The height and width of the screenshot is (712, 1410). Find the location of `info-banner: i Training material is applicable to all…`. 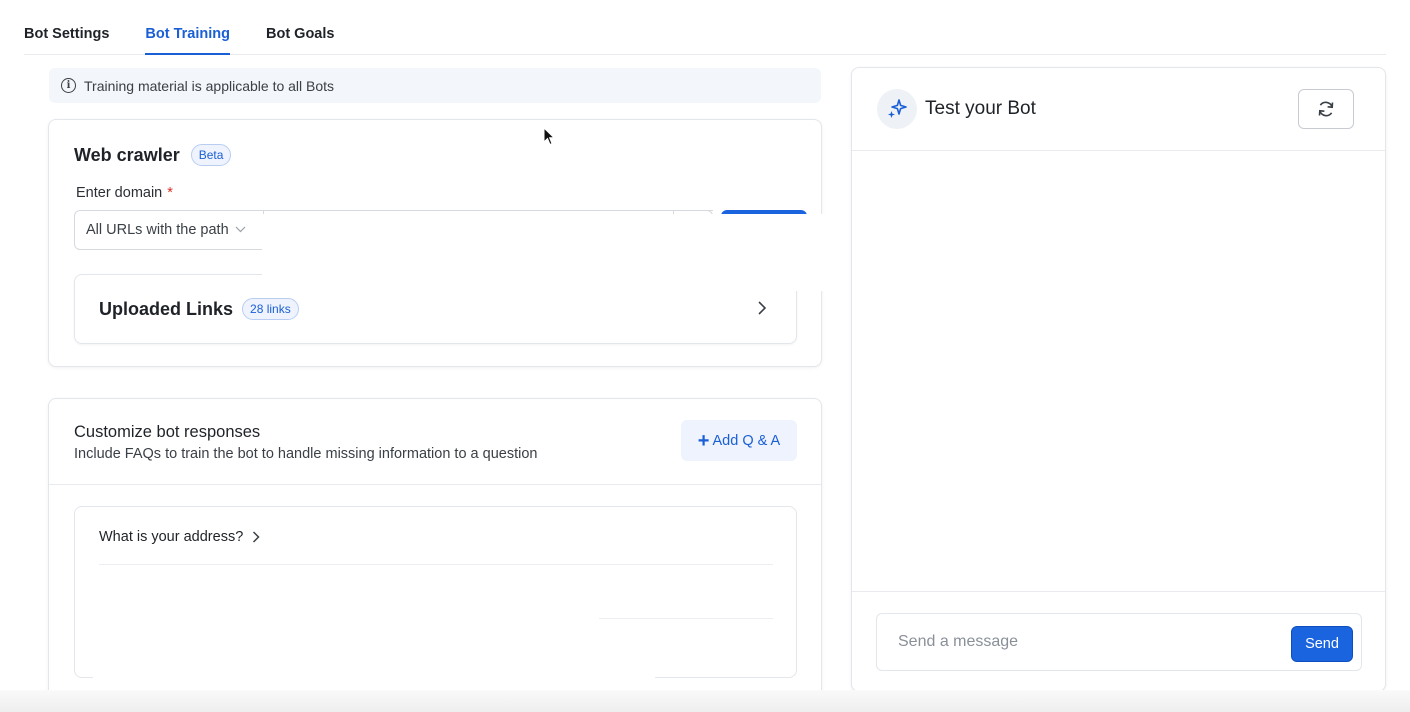

info-banner: i Training material is applicable to all… is located at coordinates (435, 85).